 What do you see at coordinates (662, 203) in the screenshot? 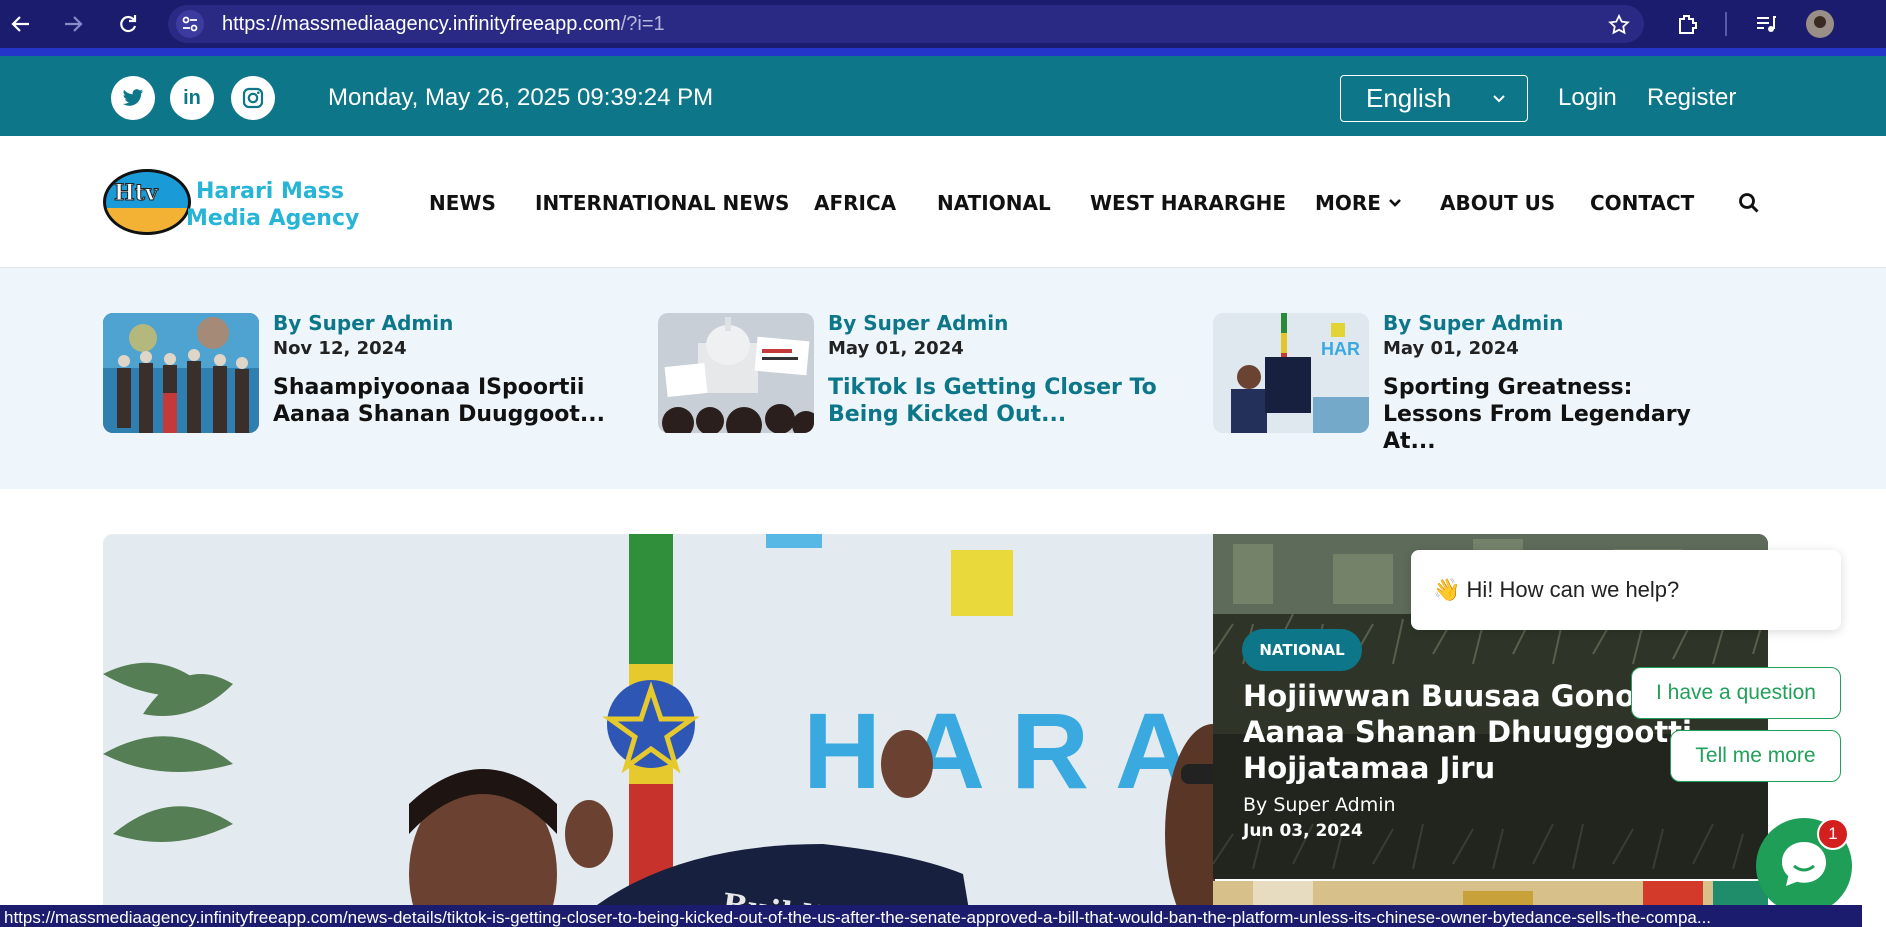
I see `nav-international-news: INTERNATIONAL NEWS` at bounding box center [662, 203].